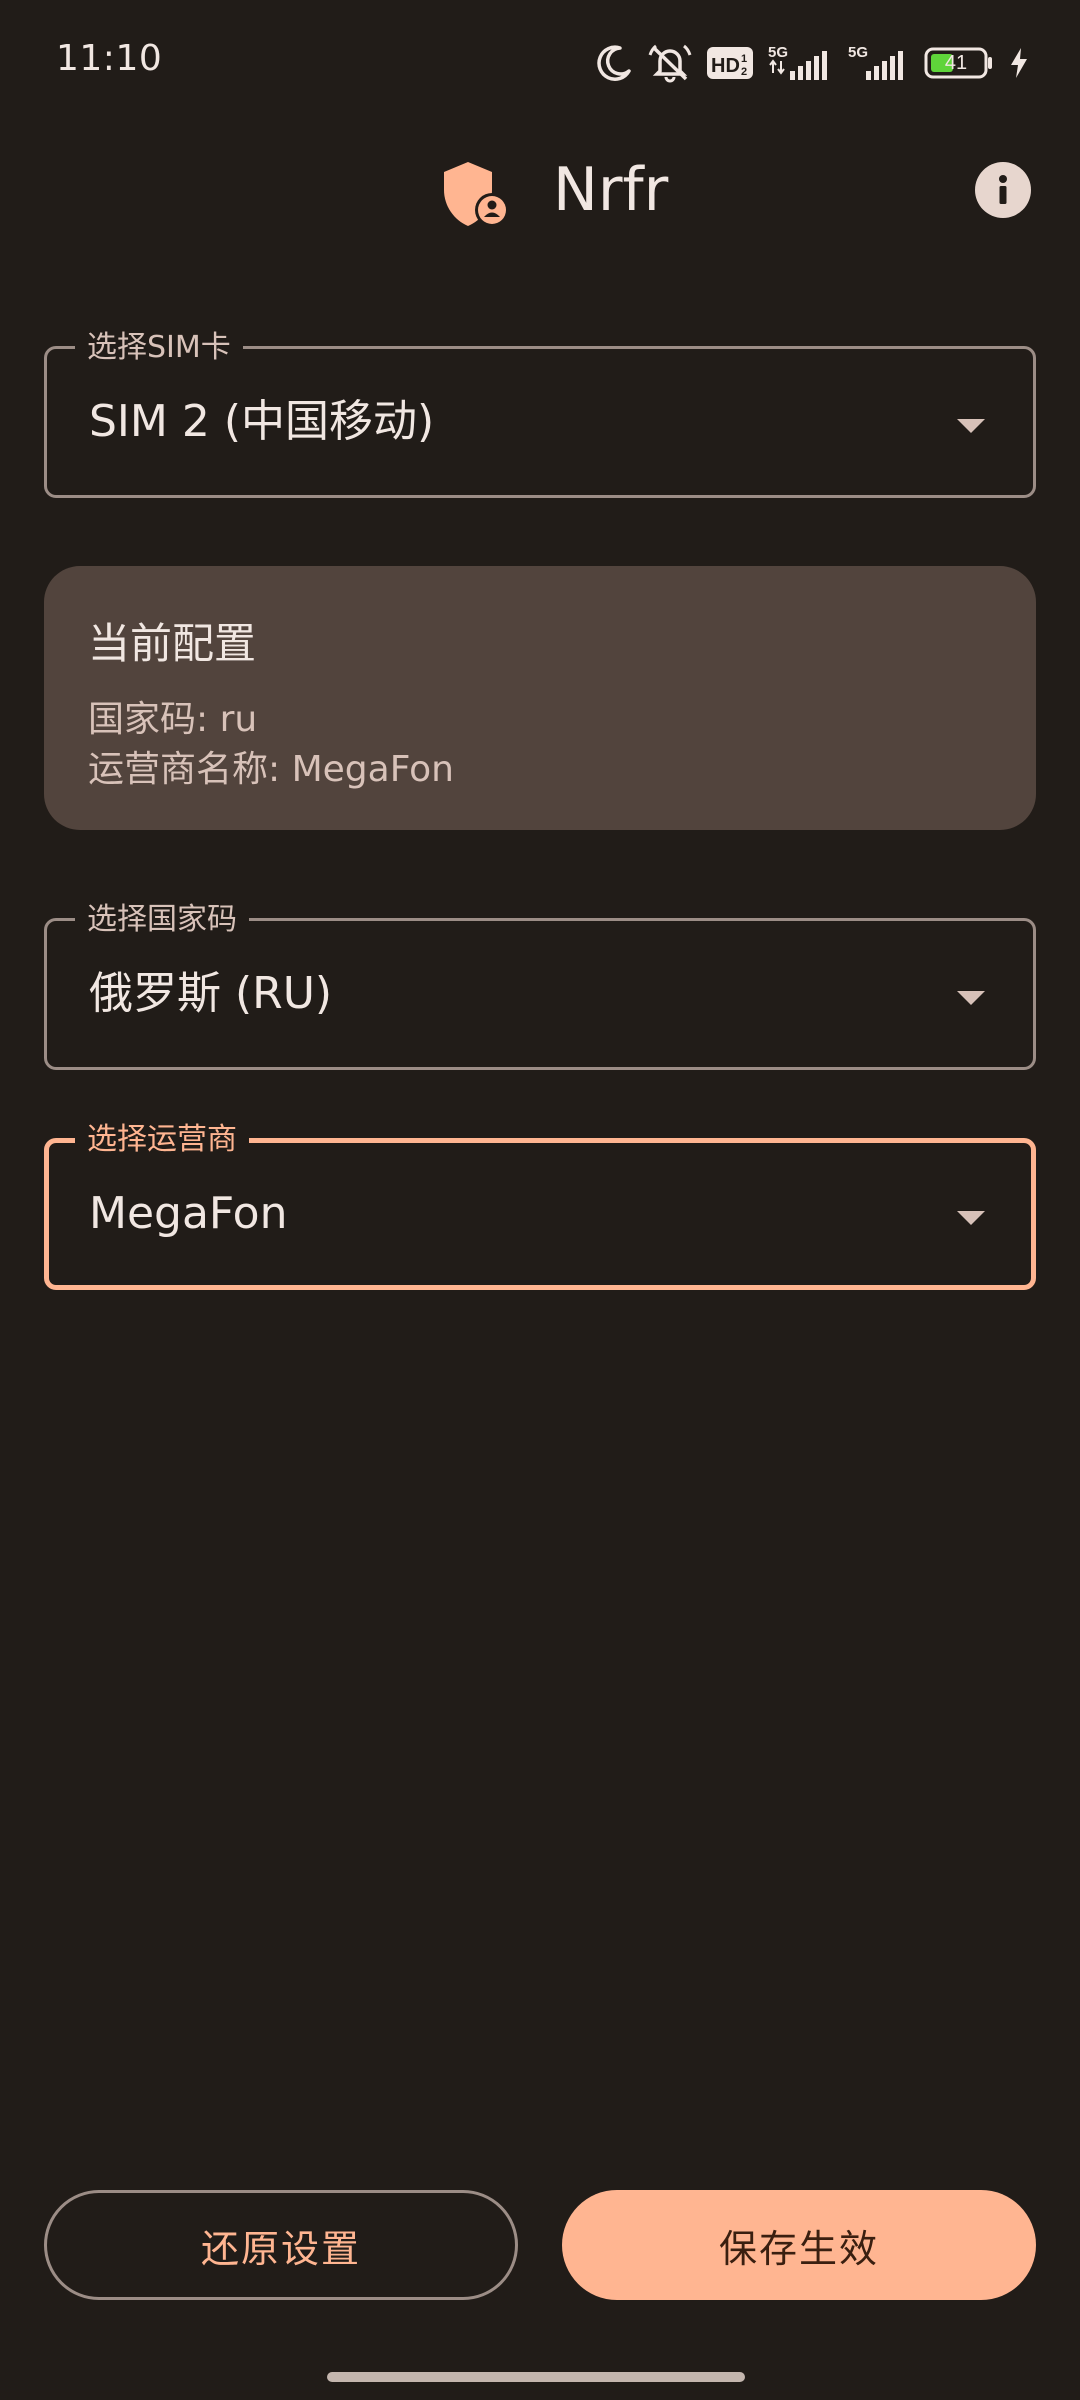 This screenshot has height=2400, width=1080. Describe the element at coordinates (540, 63) in the screenshot. I see `status-bar: 11:10 HD 1 2 5G 5G 41` at that location.